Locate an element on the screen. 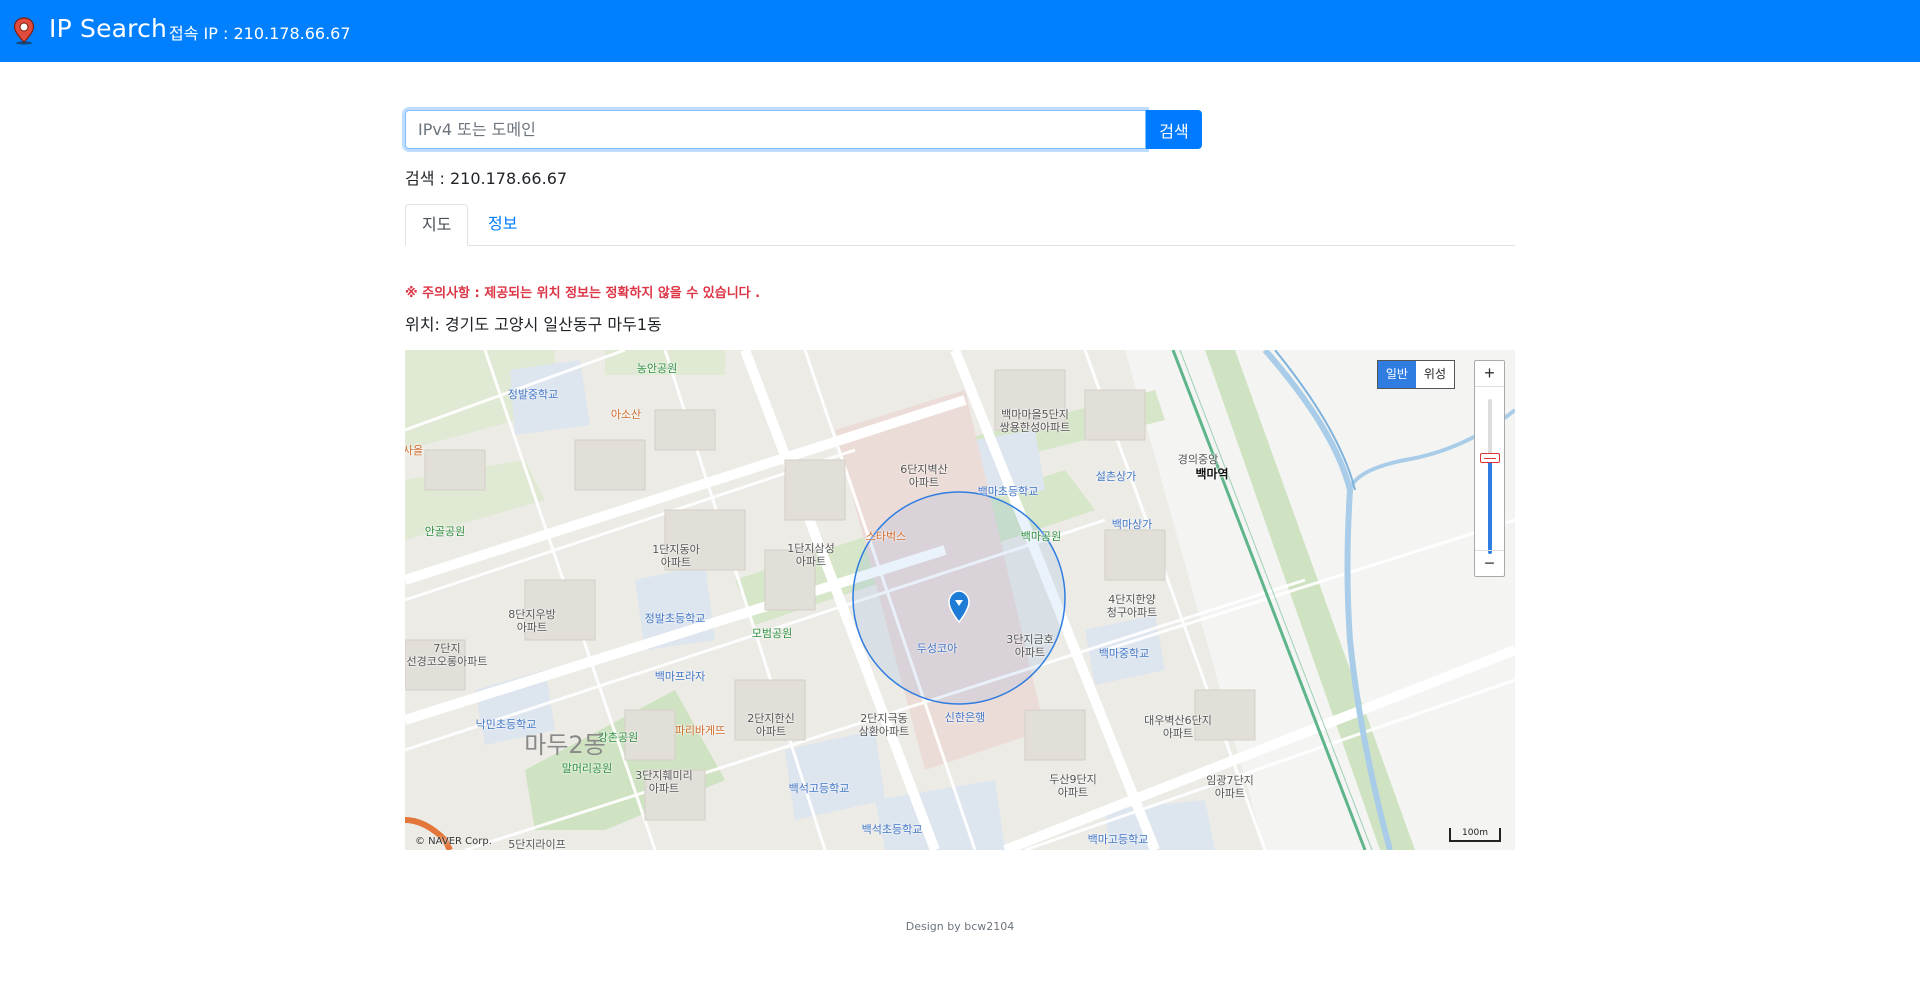 This screenshot has height=986, width=1920. location-warning: ※ 주의사항 : 제공되는 위치 정보는 정확하지 않을 수 있습니다 . is located at coordinates (583, 293).